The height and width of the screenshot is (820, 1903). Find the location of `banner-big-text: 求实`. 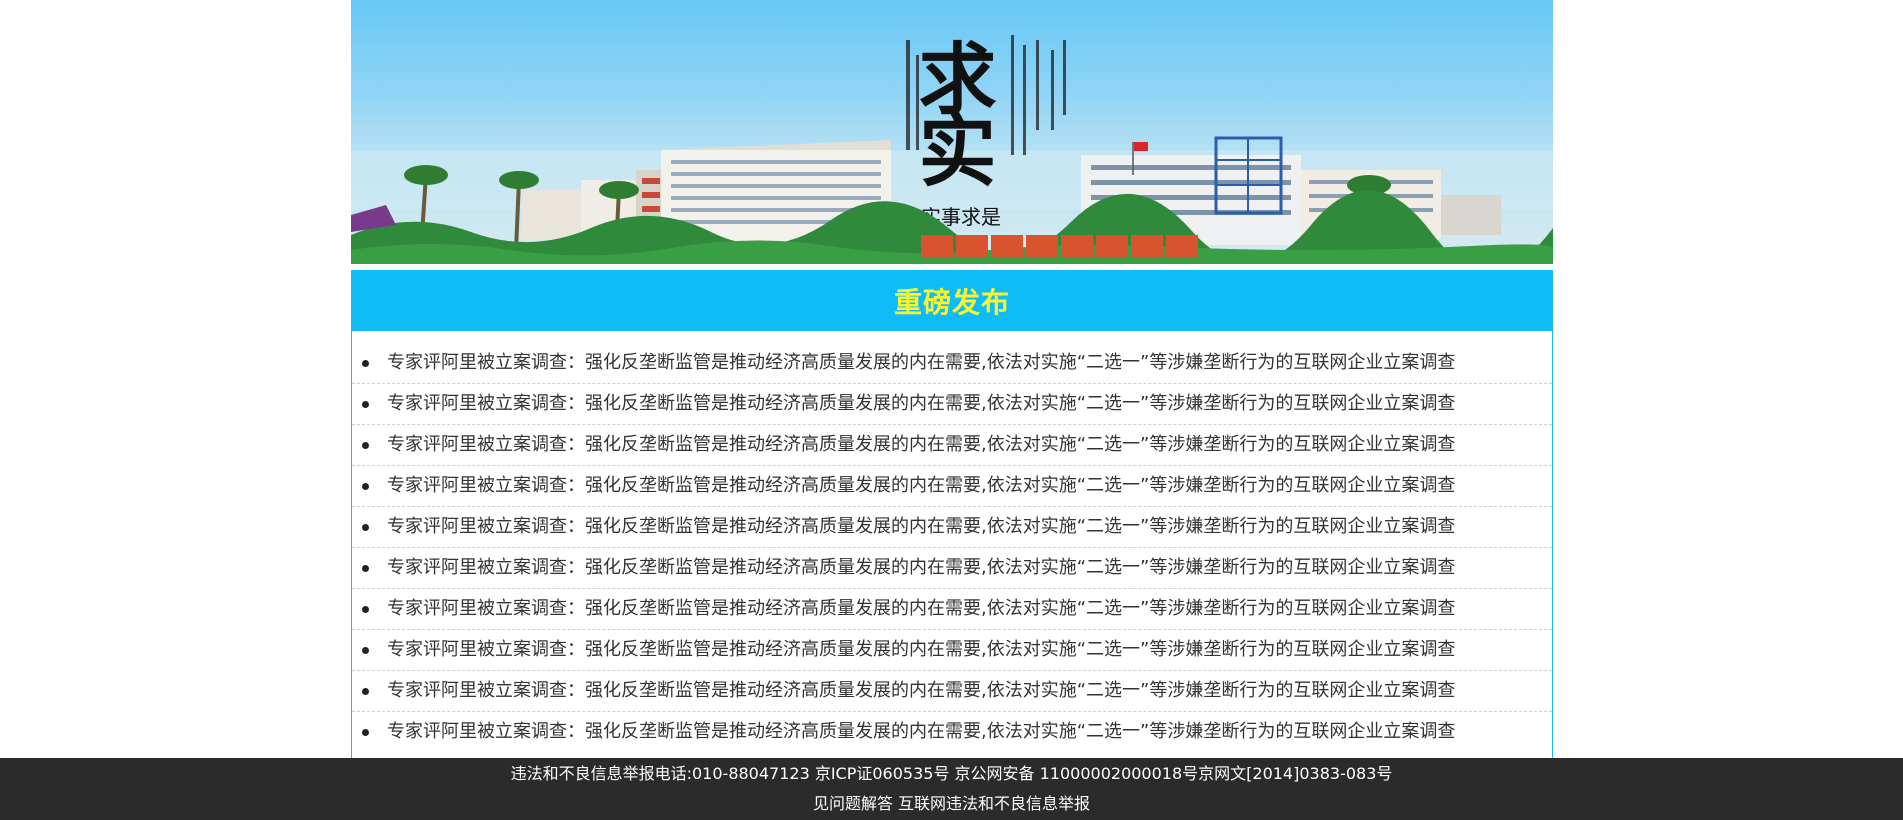

banner-big-text: 求实 is located at coordinates (951, 112).